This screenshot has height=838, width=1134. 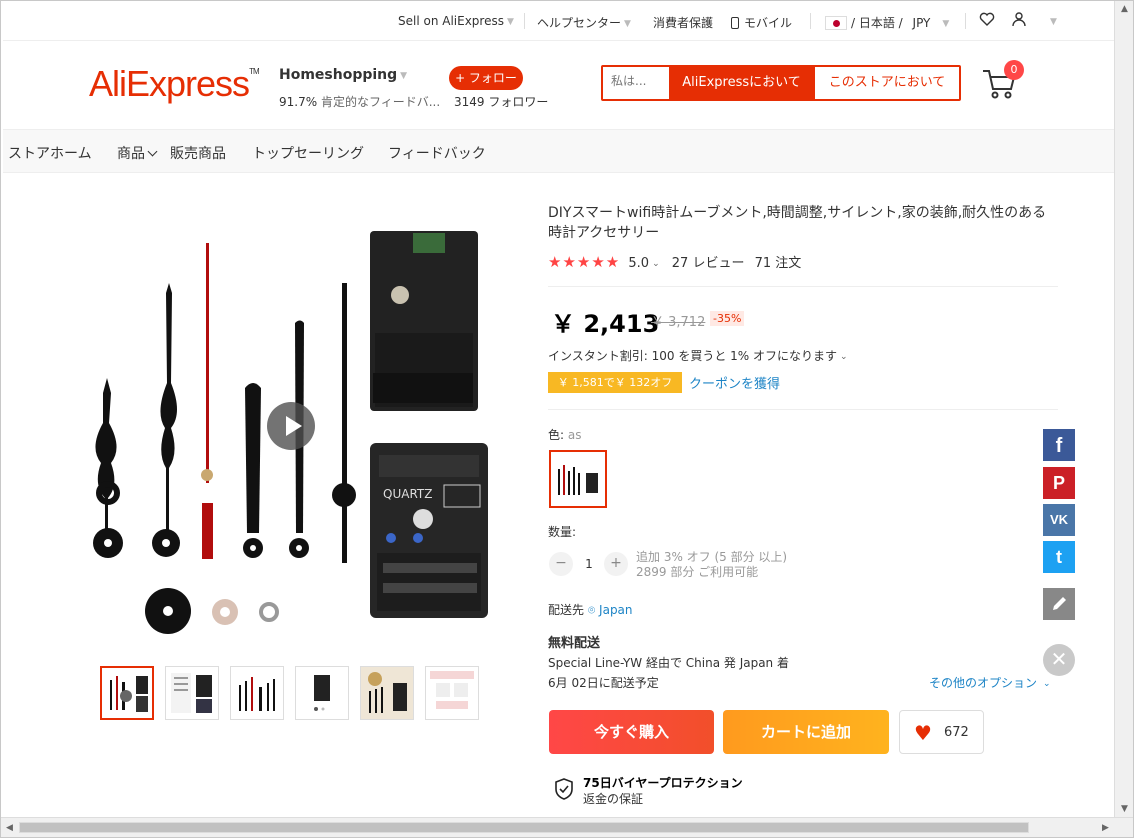 What do you see at coordinates (501, 102) in the screenshot?
I see `followers-count: 3149 フォロワー` at bounding box center [501, 102].